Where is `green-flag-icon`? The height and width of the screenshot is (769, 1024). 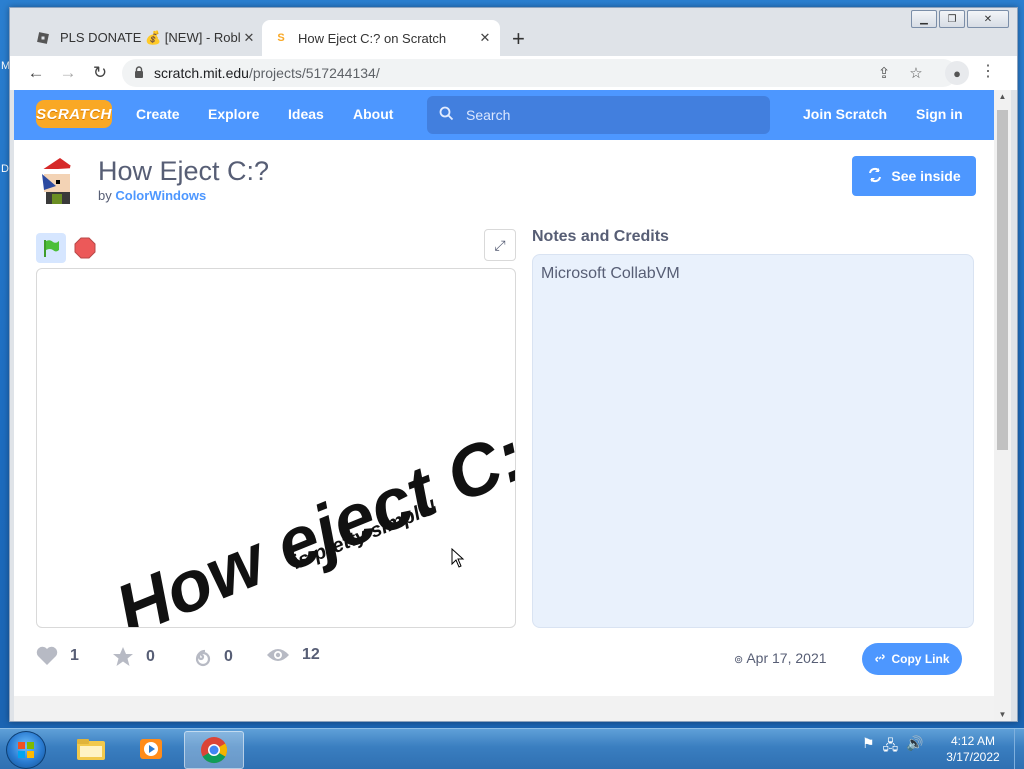 green-flag-icon is located at coordinates (51, 248).